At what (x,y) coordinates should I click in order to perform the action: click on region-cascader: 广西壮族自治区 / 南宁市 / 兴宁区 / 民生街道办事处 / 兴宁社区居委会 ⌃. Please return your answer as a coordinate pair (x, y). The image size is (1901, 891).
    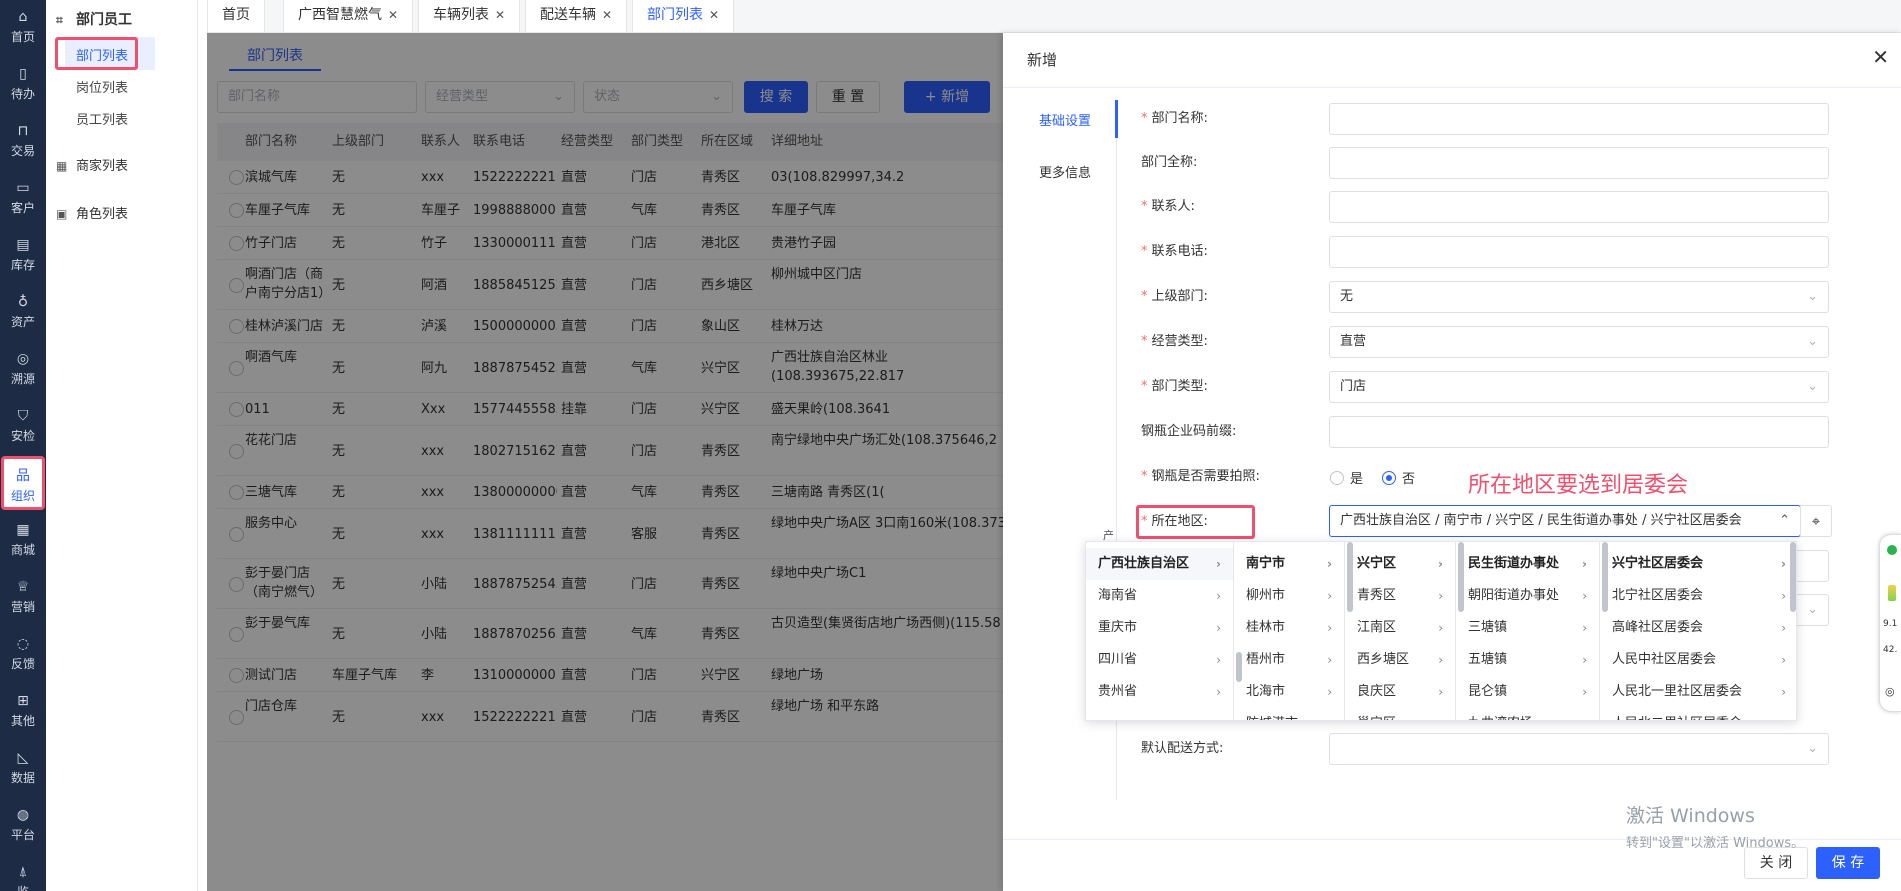
    Looking at the image, I should click on (1565, 521).